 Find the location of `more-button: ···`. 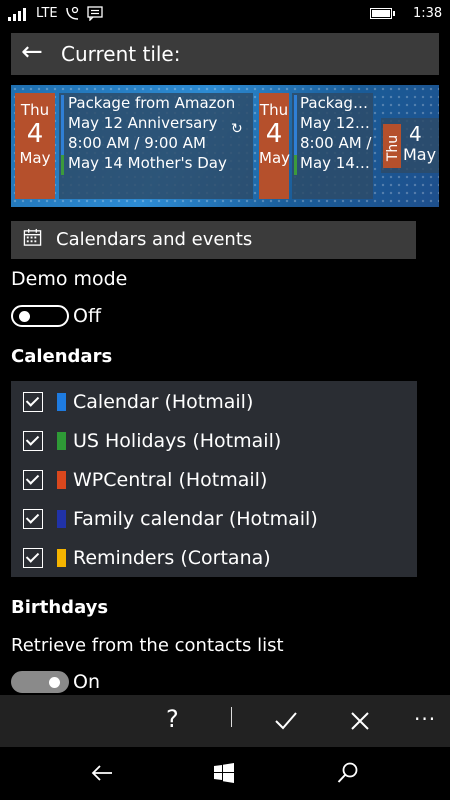

more-button: ··· is located at coordinates (425, 719).